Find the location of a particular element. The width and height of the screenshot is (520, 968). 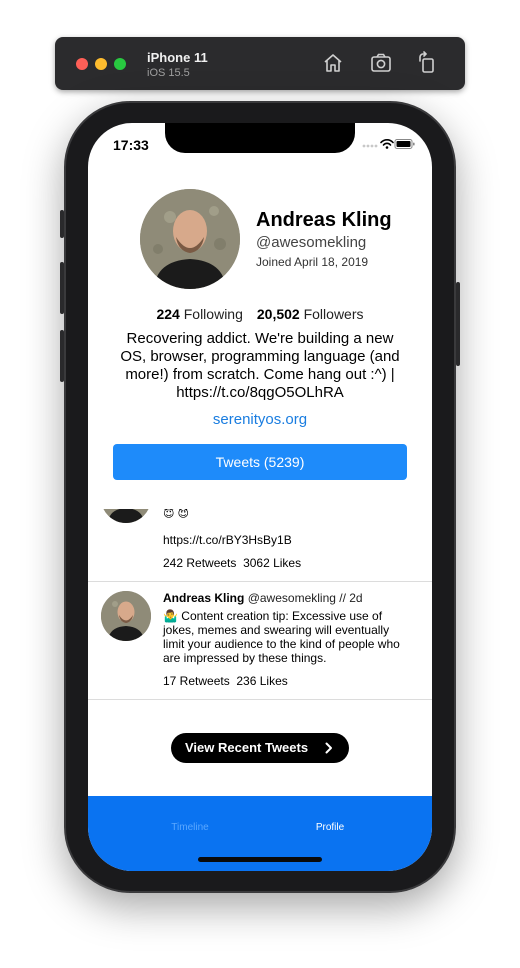

tweet-engagement: 242 Retweets 3062 Likes is located at coordinates (232, 563).